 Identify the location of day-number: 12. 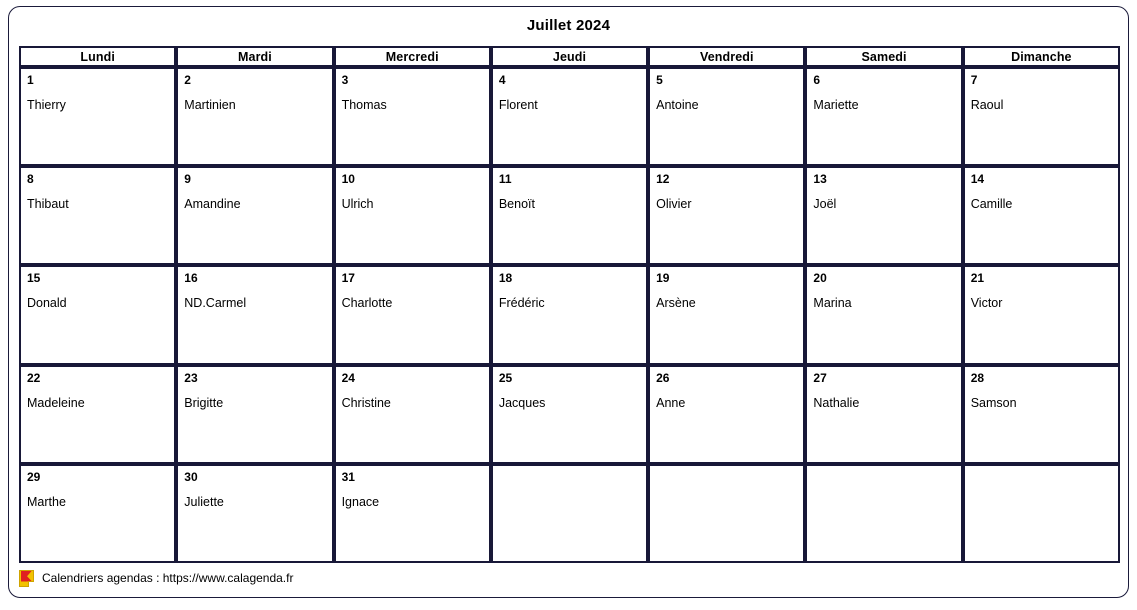
(663, 179).